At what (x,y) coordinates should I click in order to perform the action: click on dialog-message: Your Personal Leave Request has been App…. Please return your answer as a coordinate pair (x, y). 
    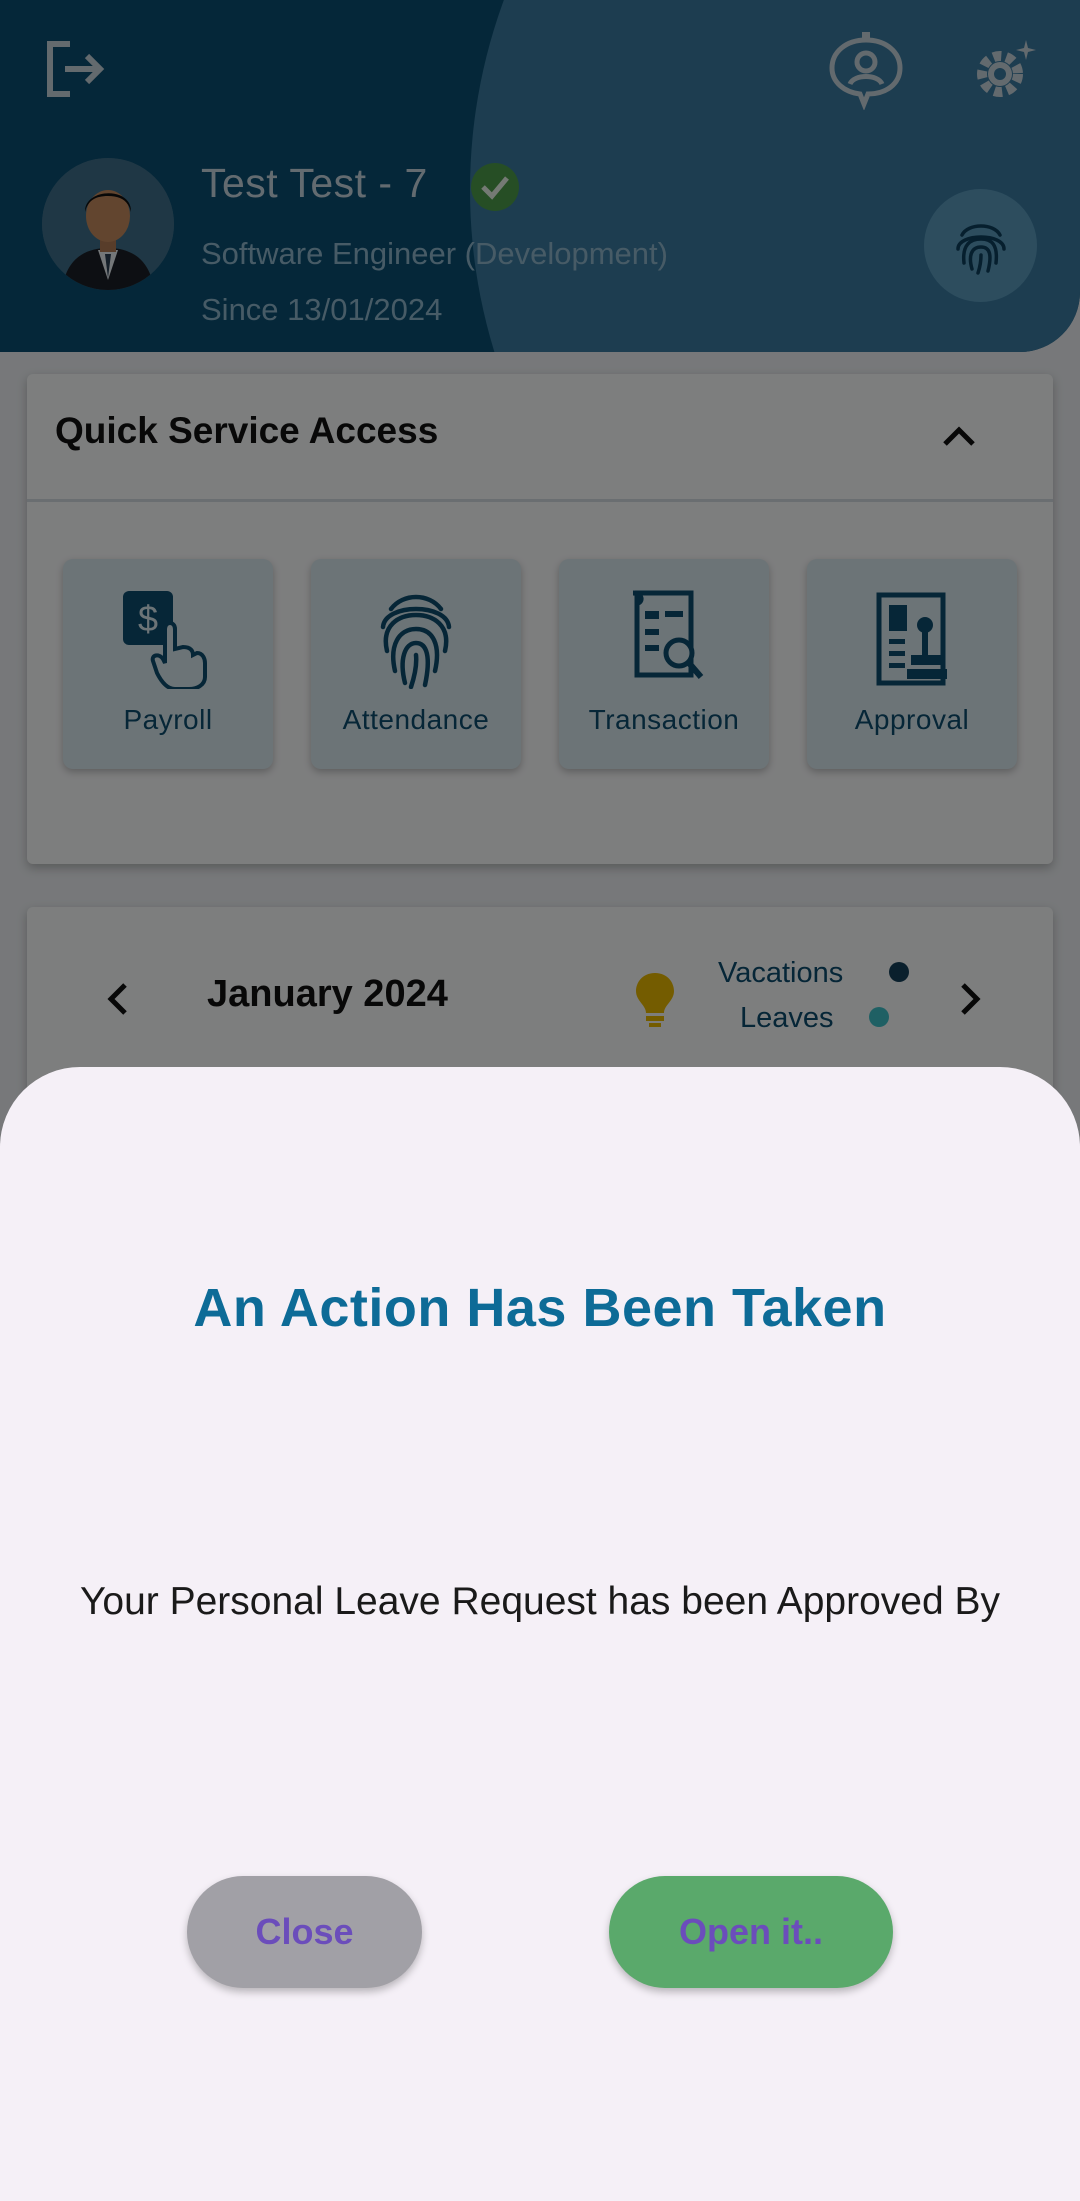
    Looking at the image, I should click on (540, 1601).